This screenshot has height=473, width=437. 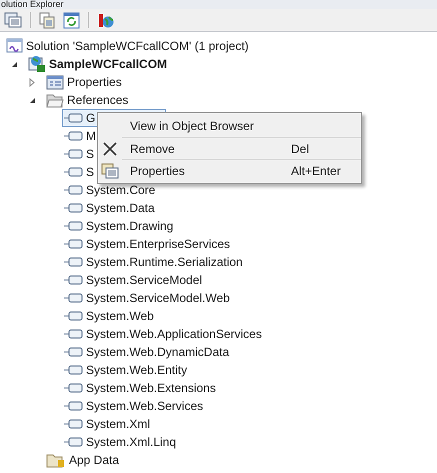 I want to click on close-icon, so click(x=110, y=149).